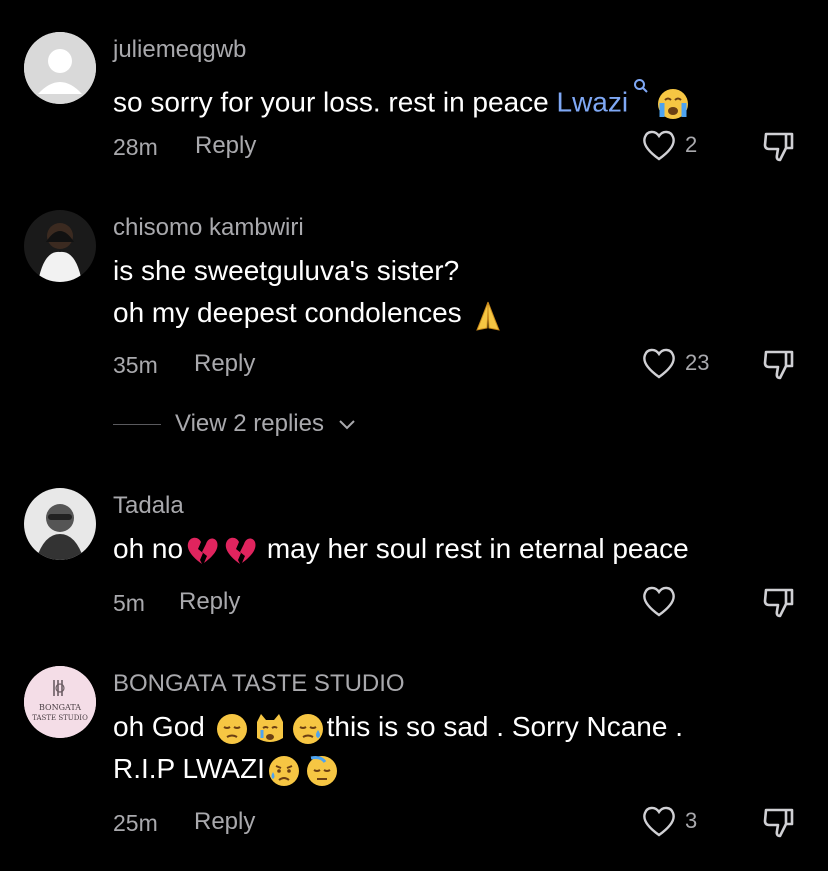 Image resolution: width=828 pixels, height=871 pixels. I want to click on comment-text-line: oh my deepest condolences, so click(310, 313).